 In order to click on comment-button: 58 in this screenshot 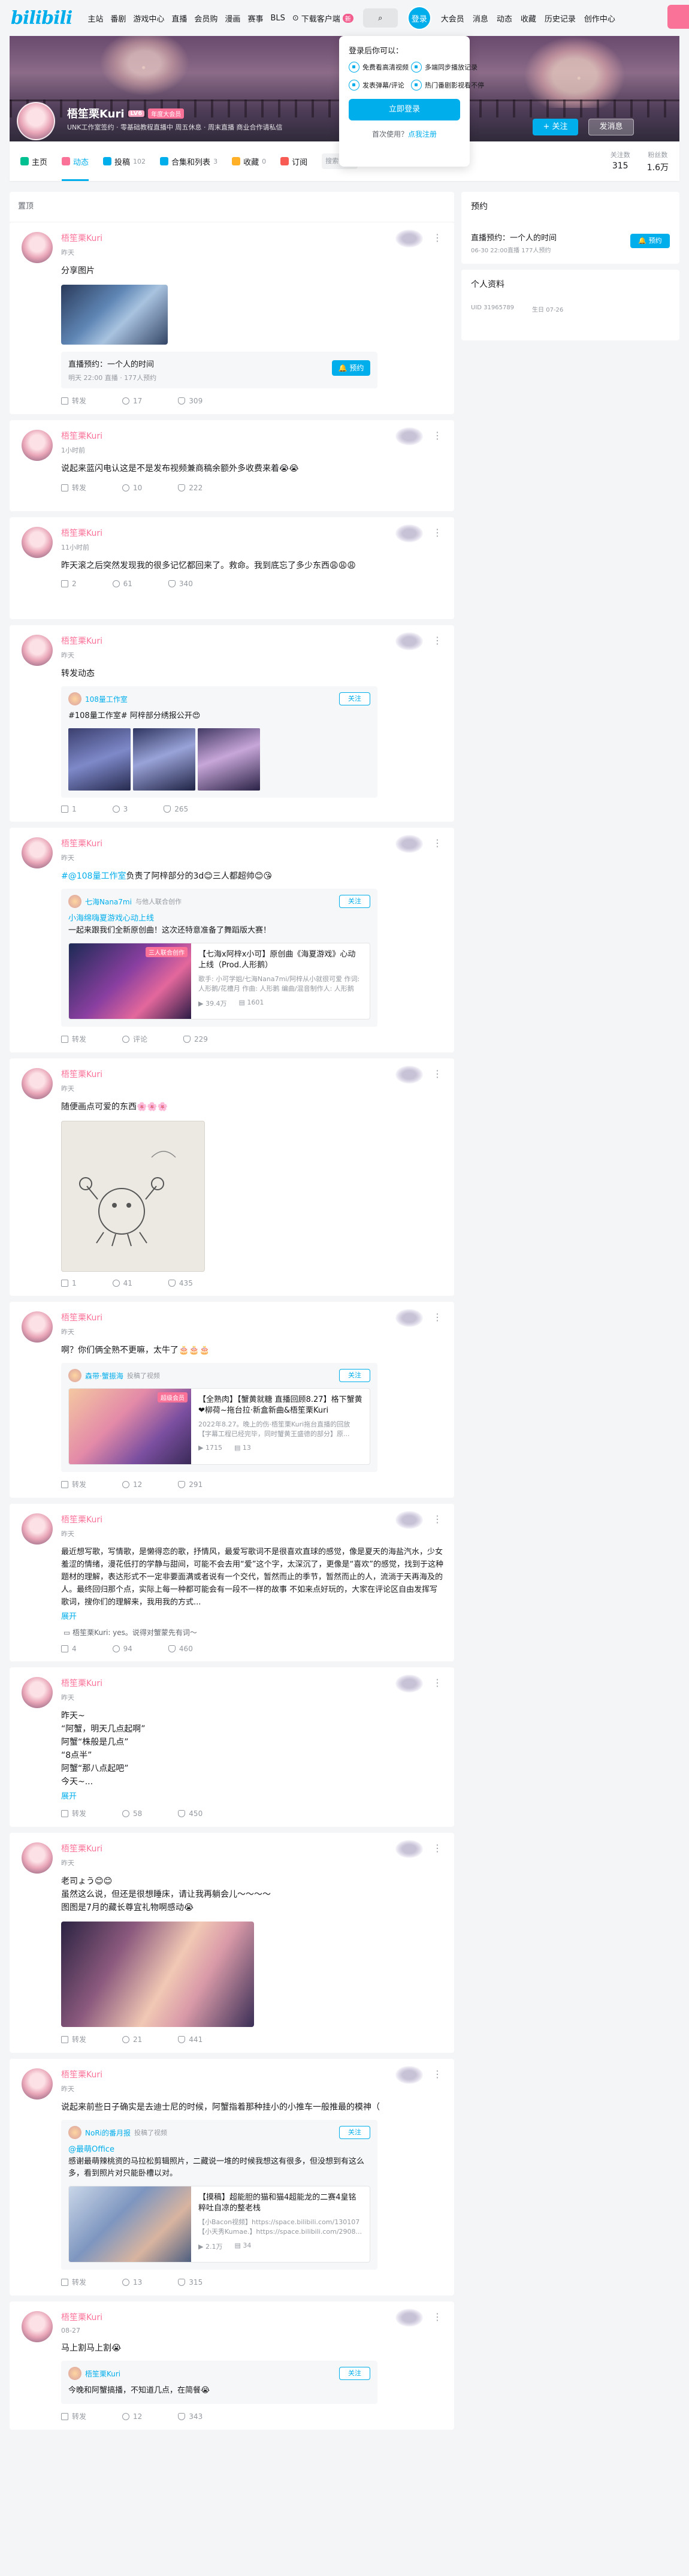, I will do `click(132, 1813)`.